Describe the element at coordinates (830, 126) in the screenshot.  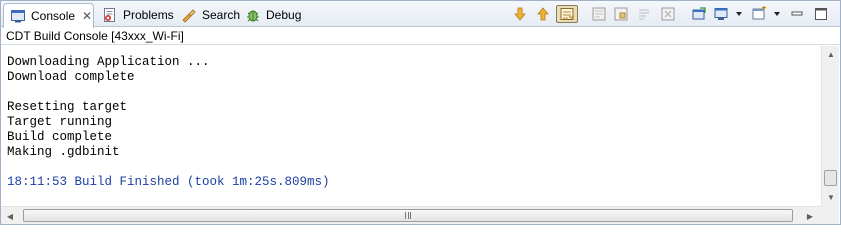
I see `vertical-scrollbar: ▲ ▼` at that location.